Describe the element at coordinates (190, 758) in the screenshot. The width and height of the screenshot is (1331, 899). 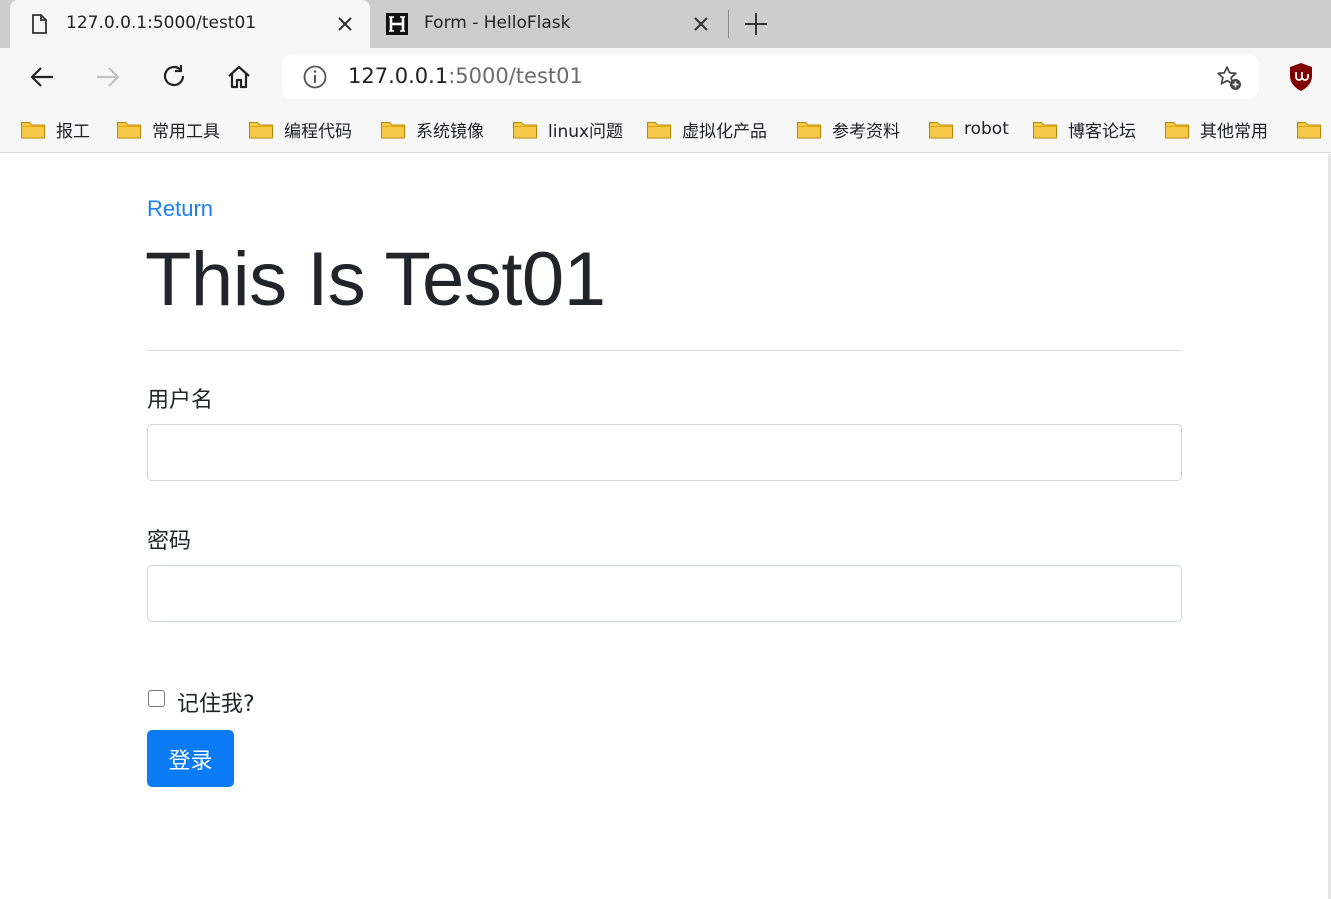
I see `login-button: 登录` at that location.